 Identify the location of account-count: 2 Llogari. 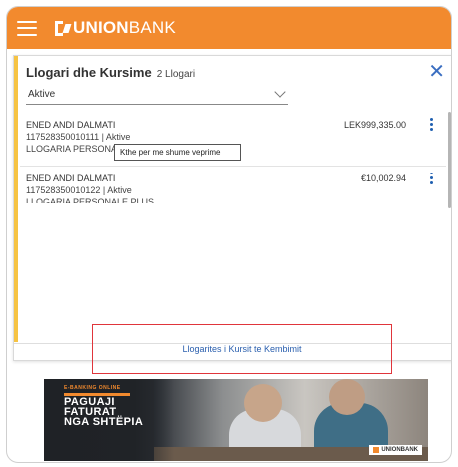
(176, 74).